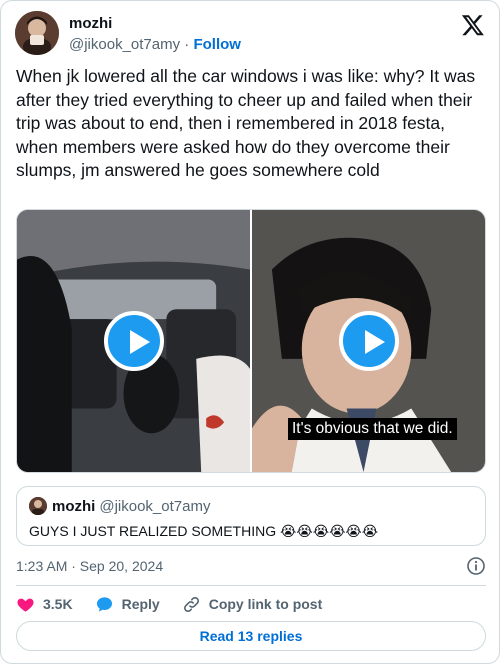 Image resolution: width=500 pixels, height=664 pixels. What do you see at coordinates (155, 23) in the screenshot?
I see `author-display-name: mozhi` at bounding box center [155, 23].